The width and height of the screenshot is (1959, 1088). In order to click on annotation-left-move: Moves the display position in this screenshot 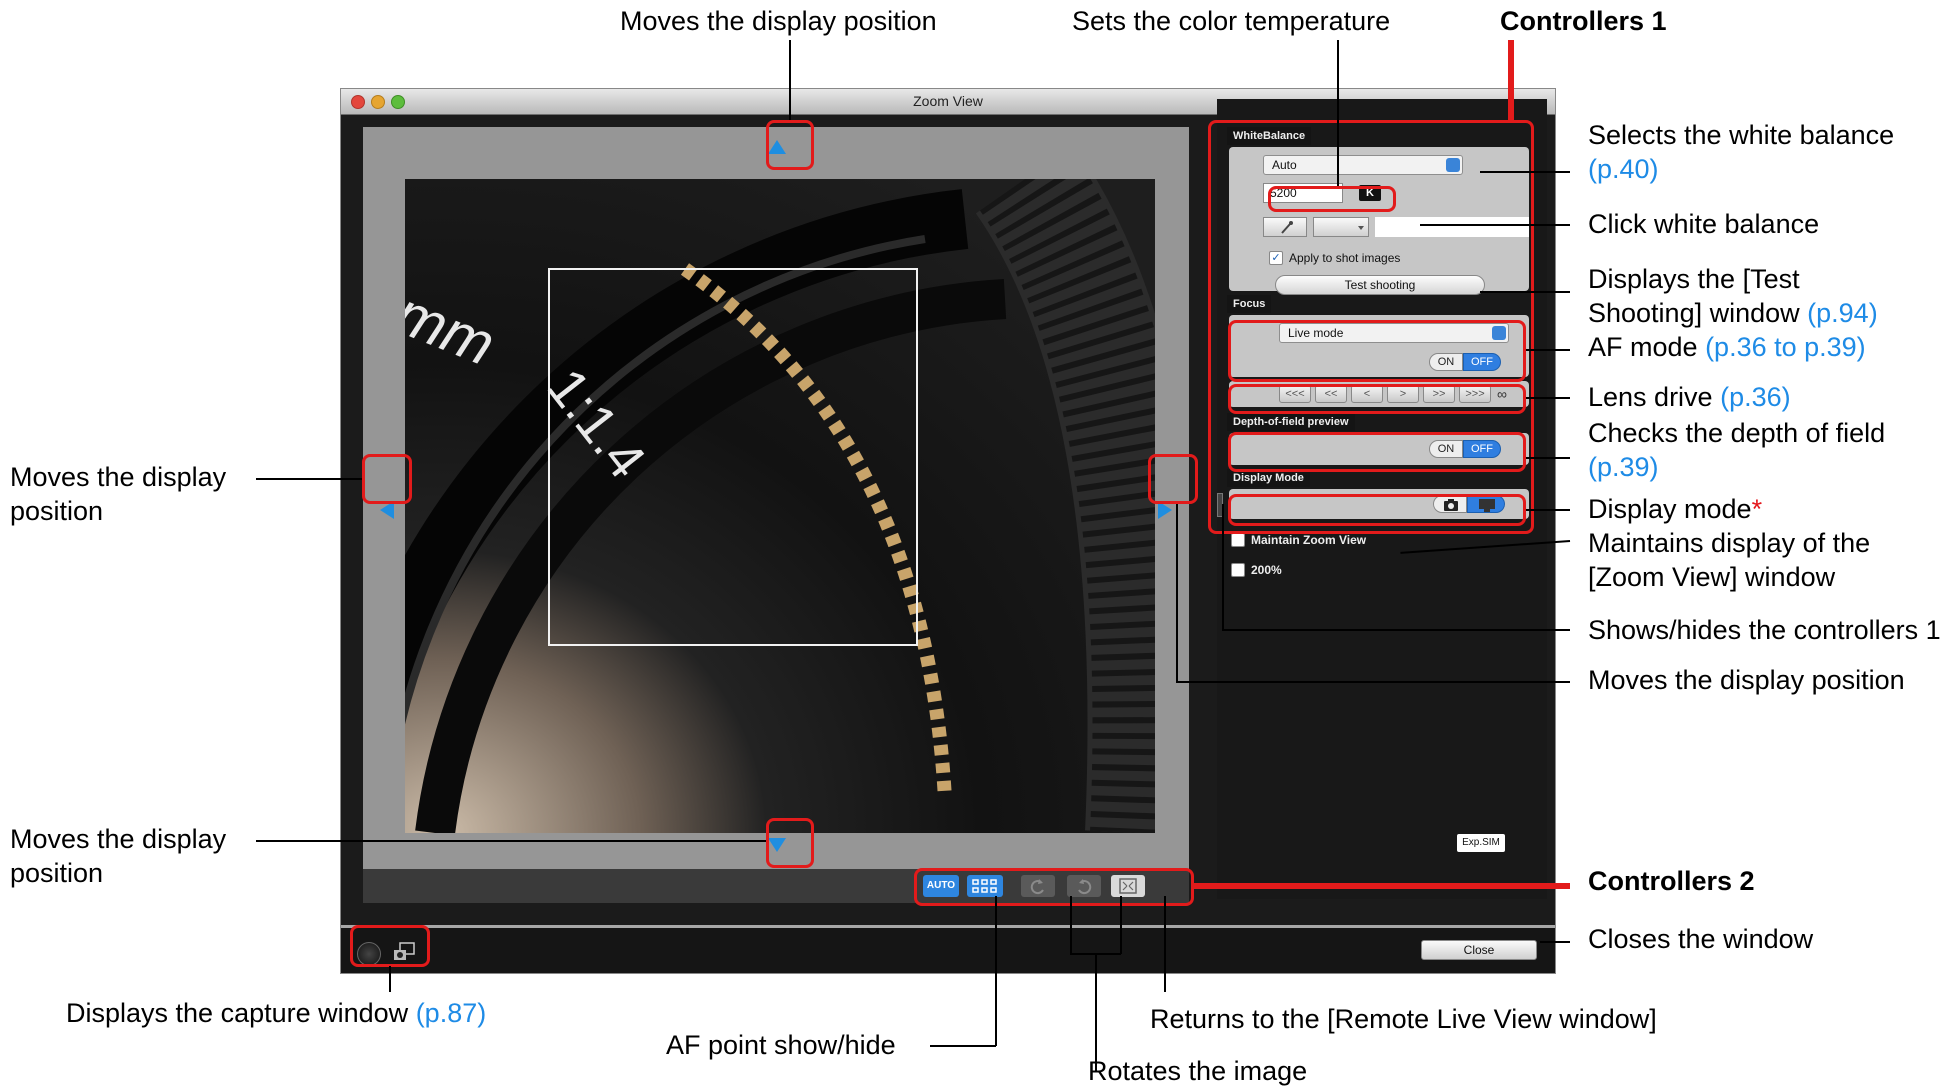, I will do `click(118, 494)`.